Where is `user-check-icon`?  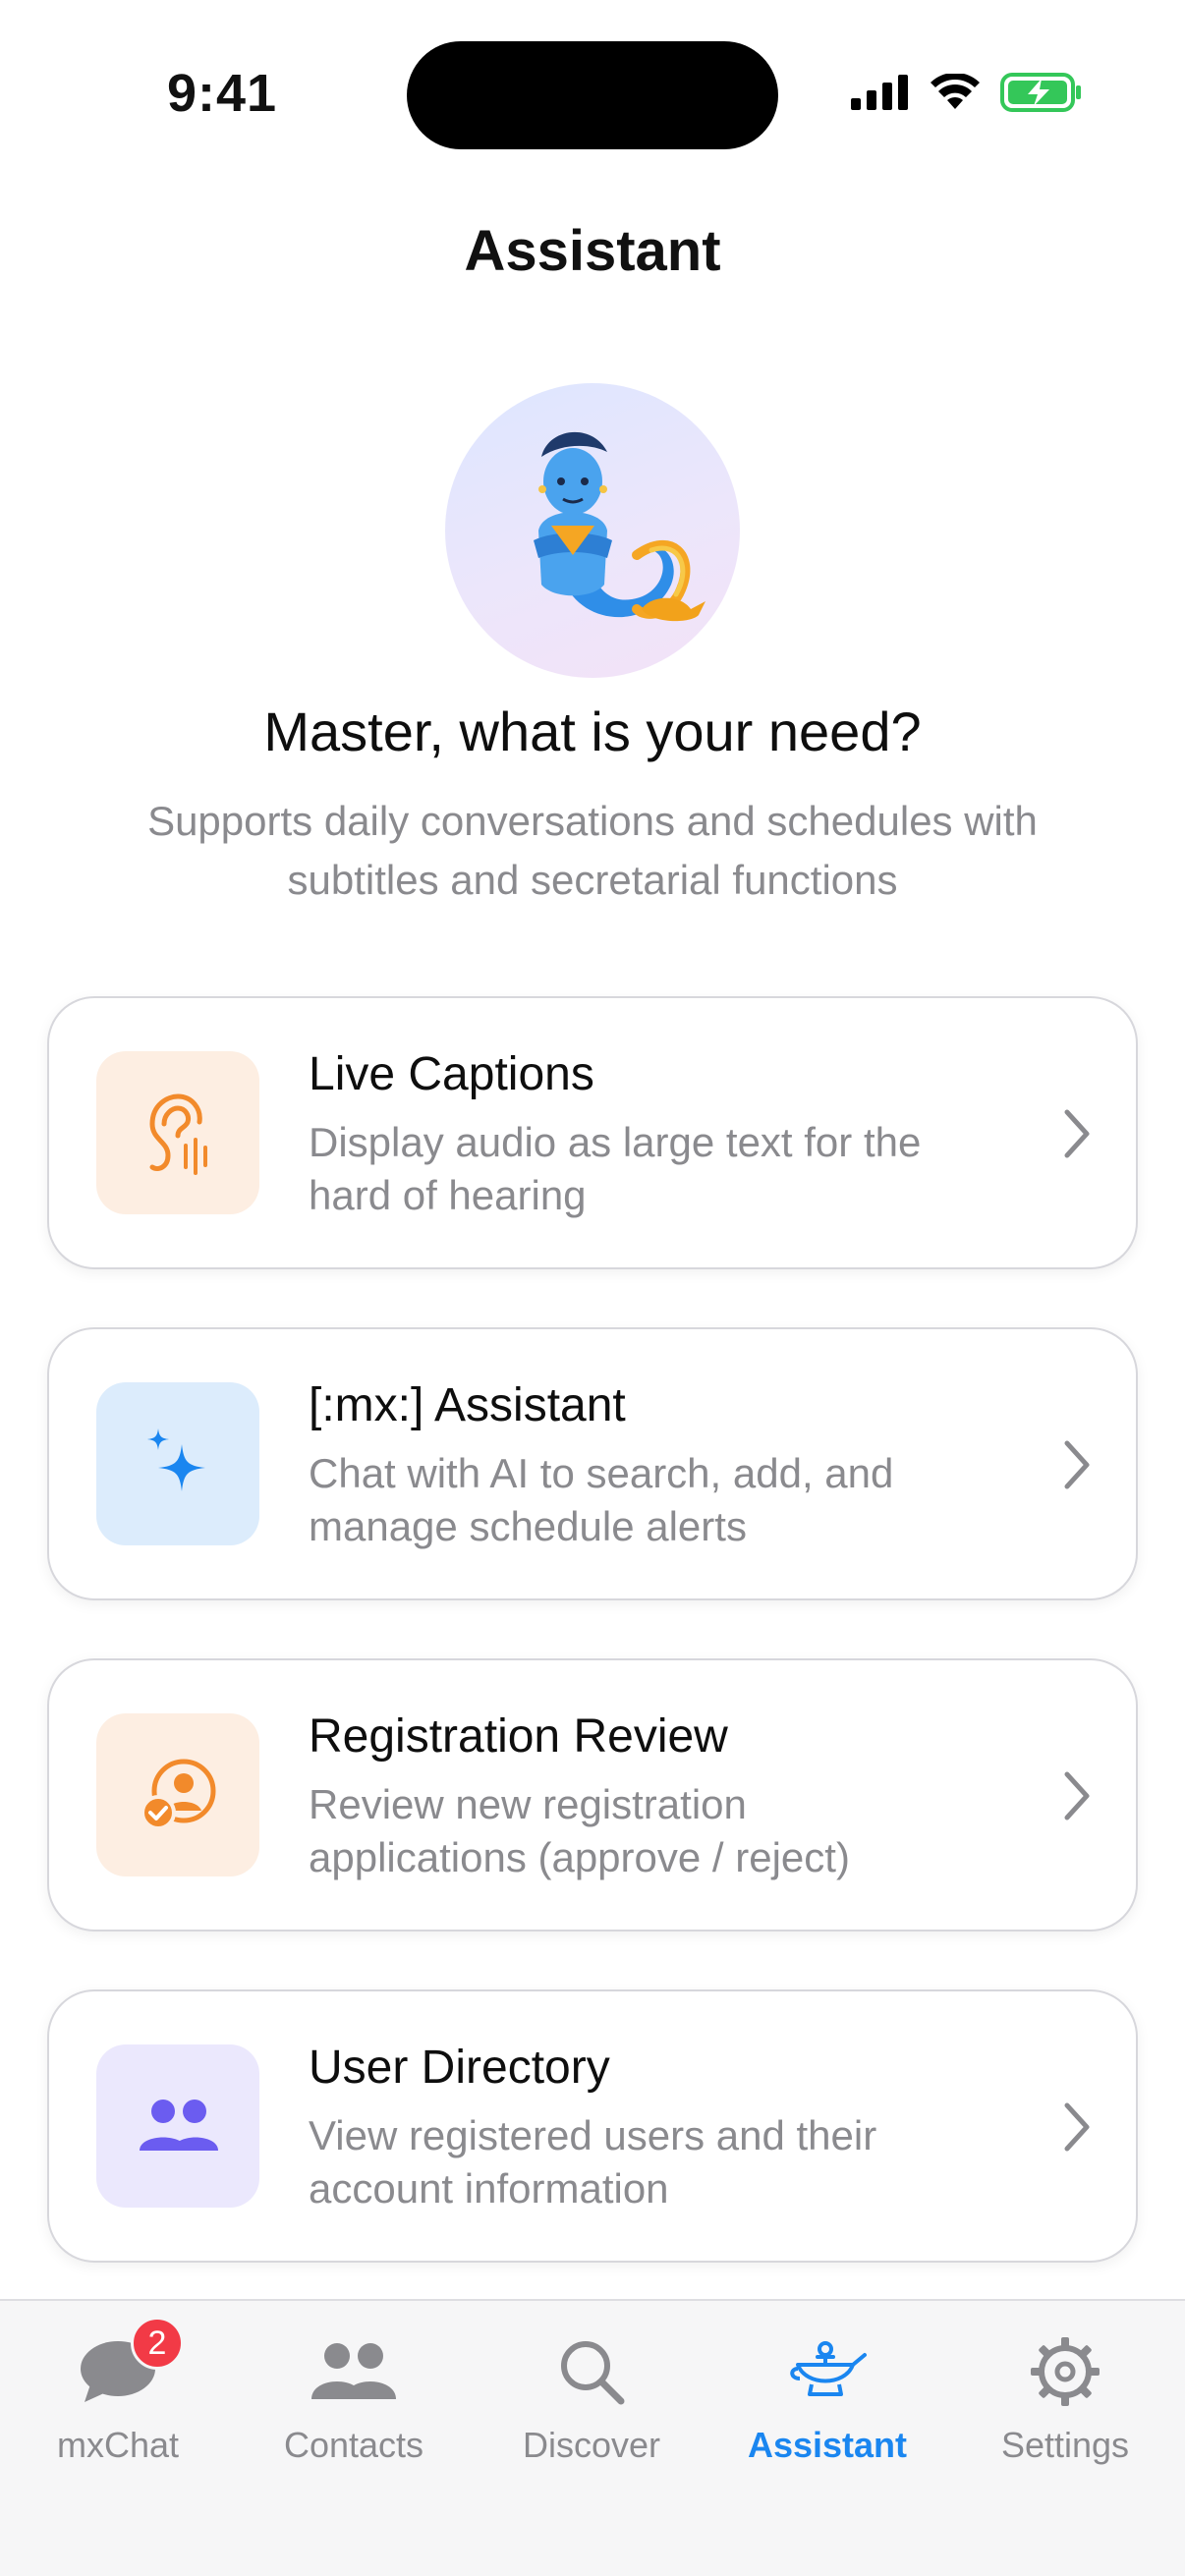 user-check-icon is located at coordinates (179, 1794).